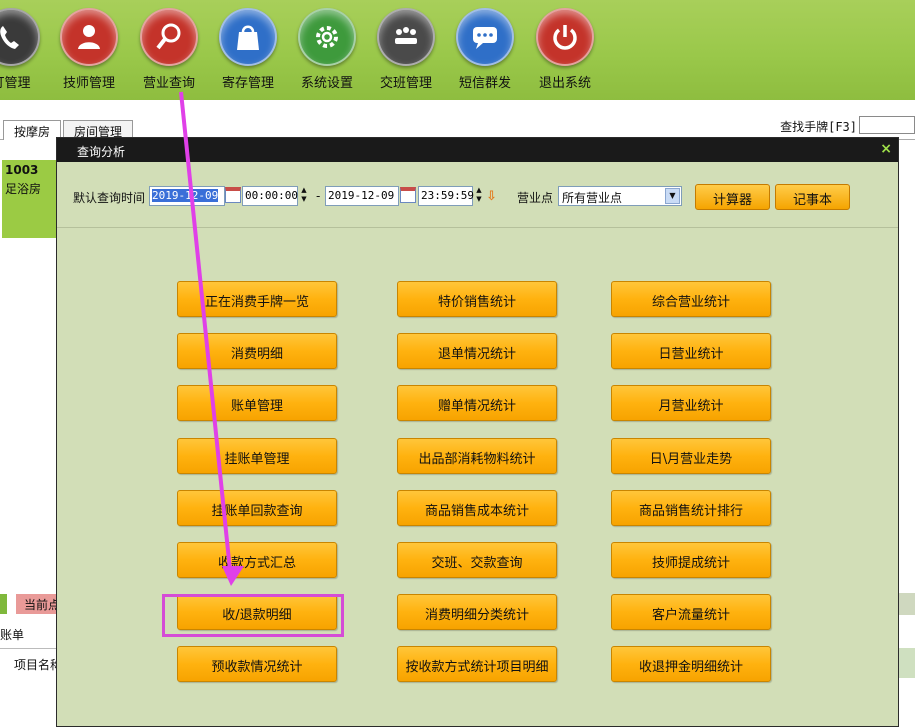  Describe the element at coordinates (30, 648) in the screenshot. I see `divider` at that location.